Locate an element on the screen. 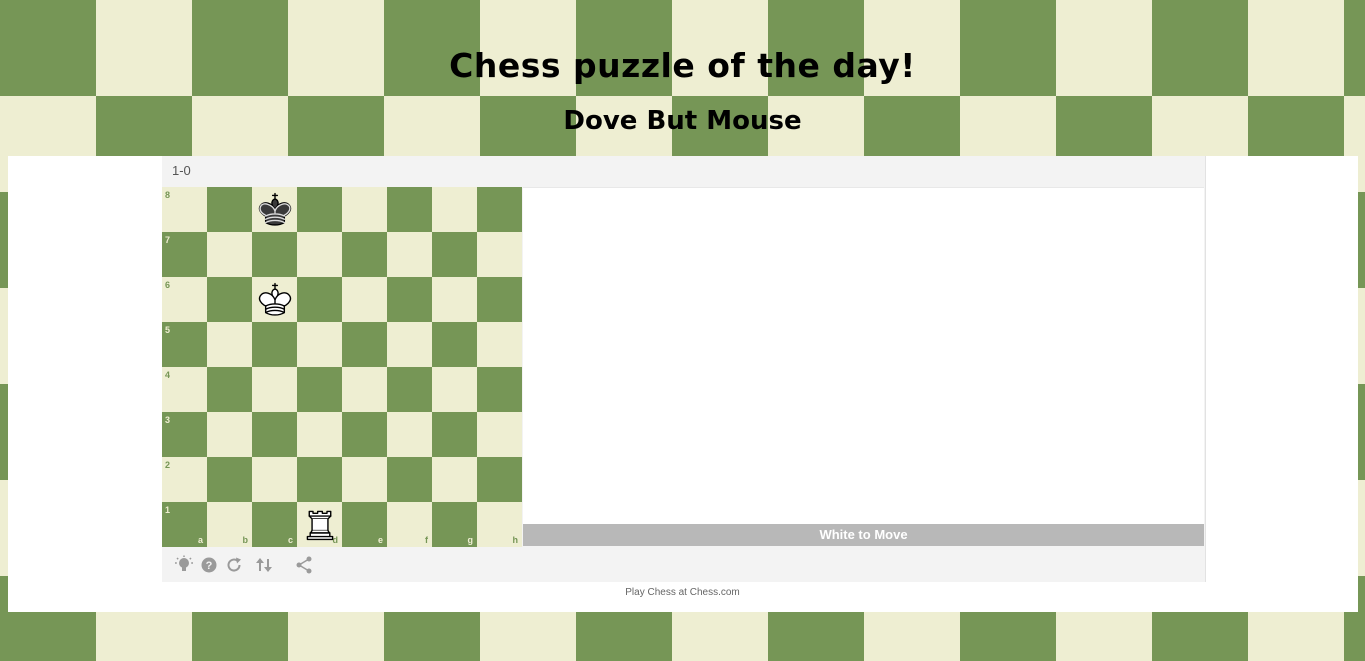 This screenshot has height=661, width=1365. square-a6: 6 is located at coordinates (184, 299).